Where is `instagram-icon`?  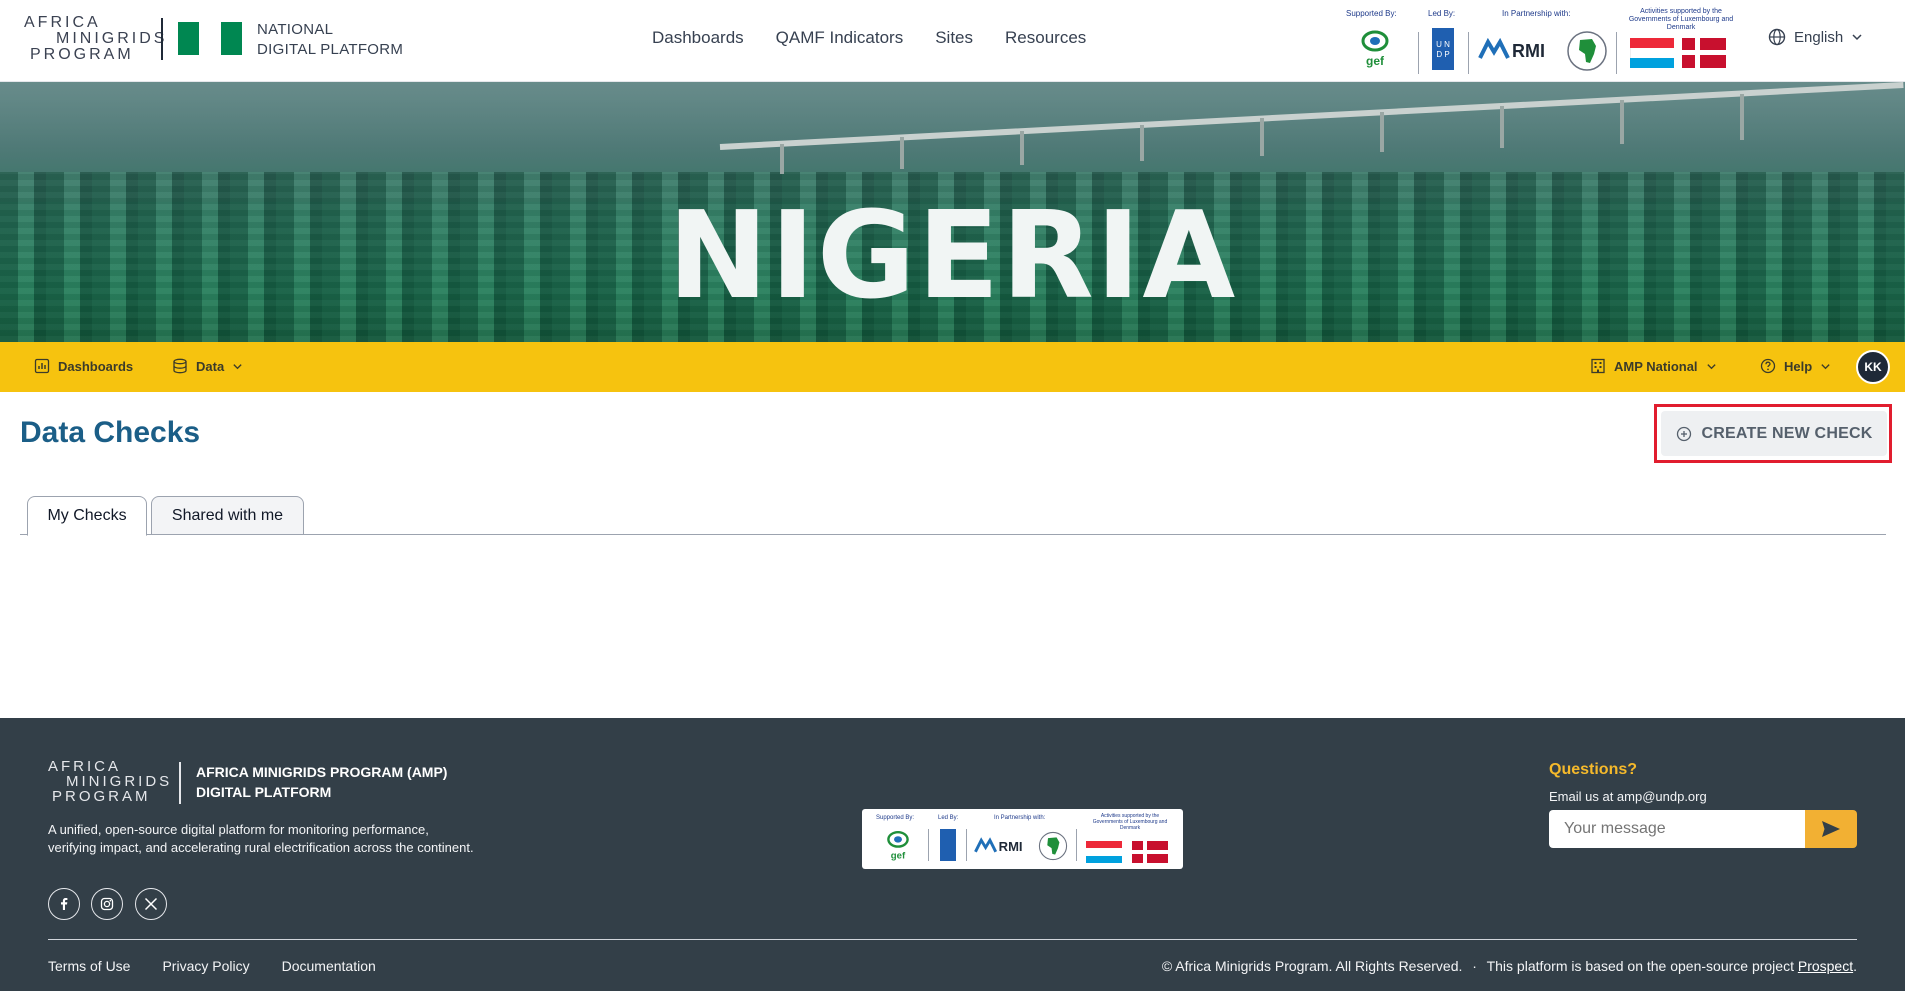 instagram-icon is located at coordinates (107, 904).